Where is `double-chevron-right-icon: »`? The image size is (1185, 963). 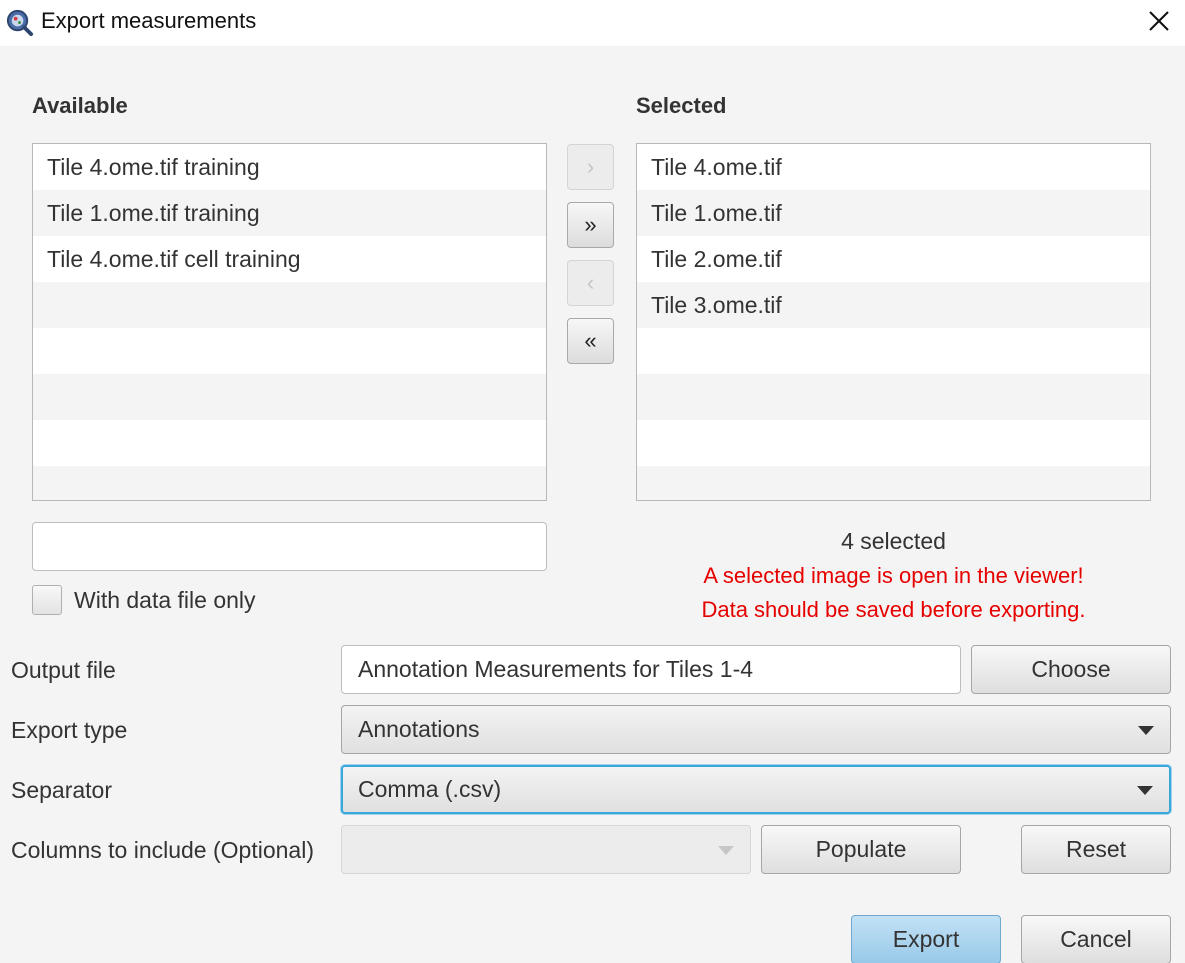 double-chevron-right-icon: » is located at coordinates (590, 224).